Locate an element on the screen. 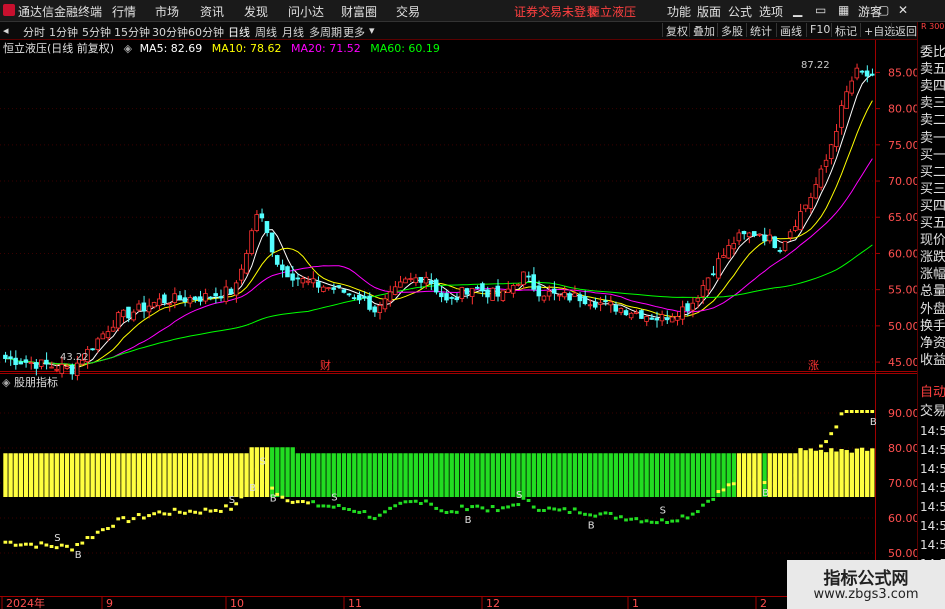  tab-intraday: 分时 is located at coordinates (34, 32).